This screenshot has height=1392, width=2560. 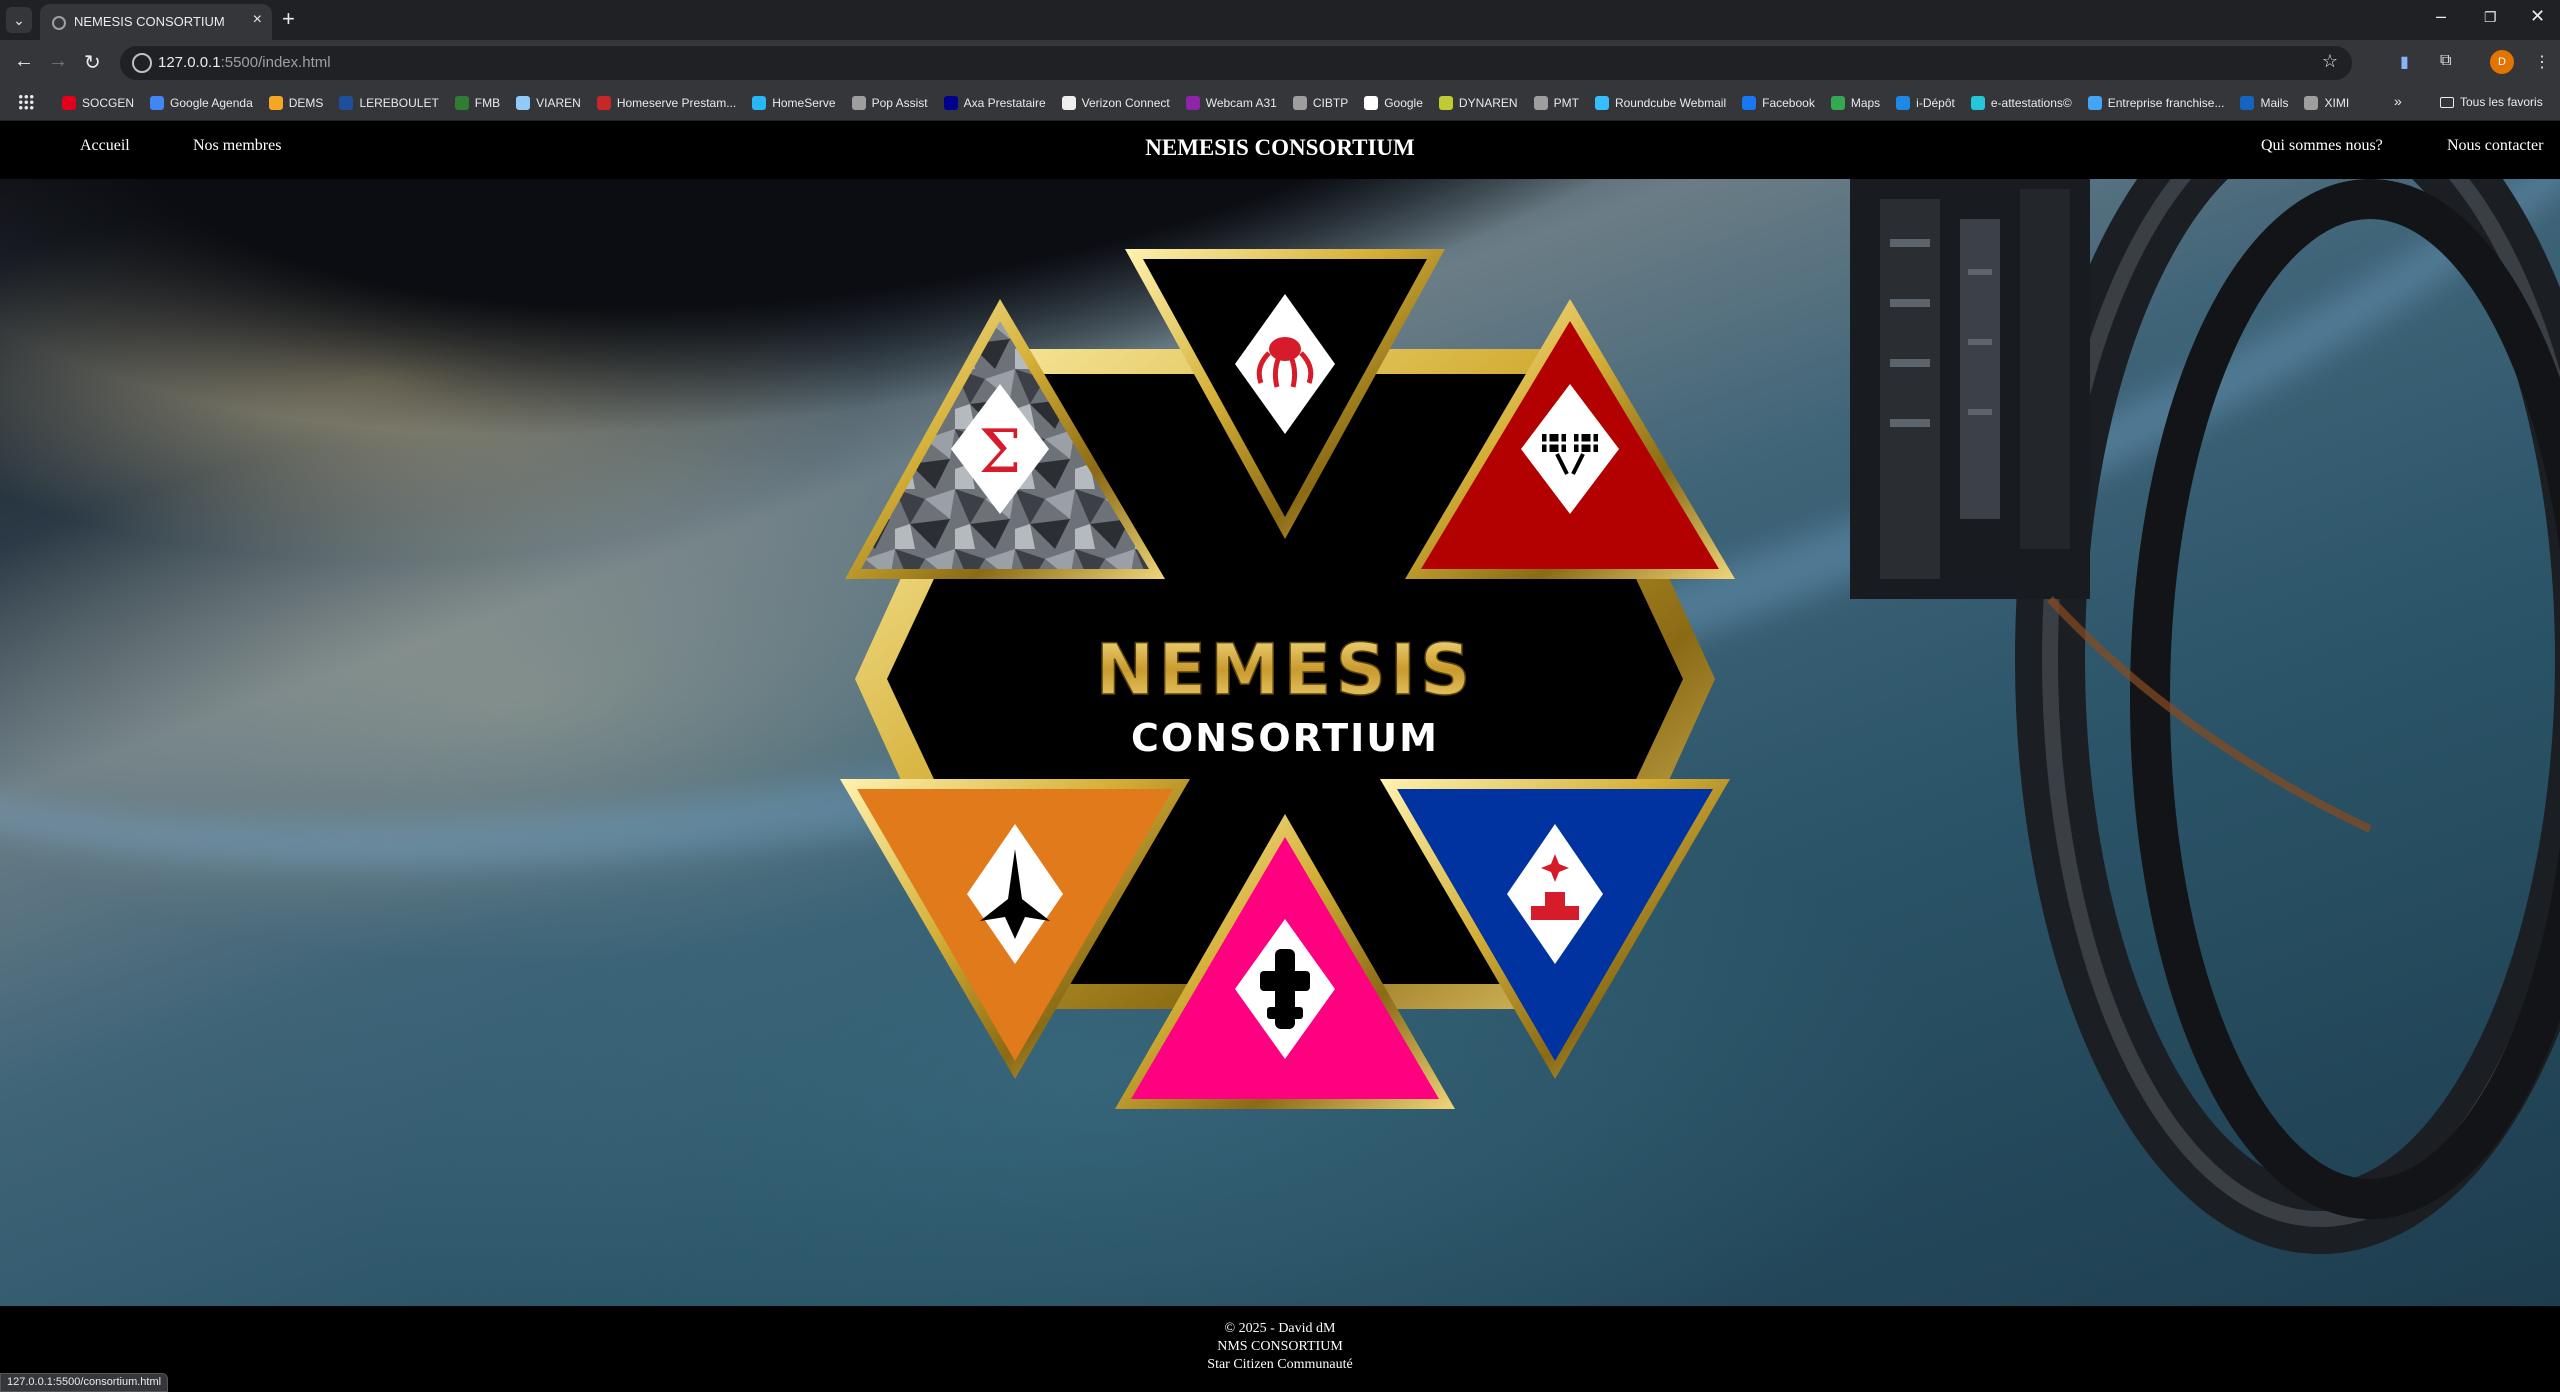 I want to click on bookmark-label: SOCGEN, so click(x=108, y=103).